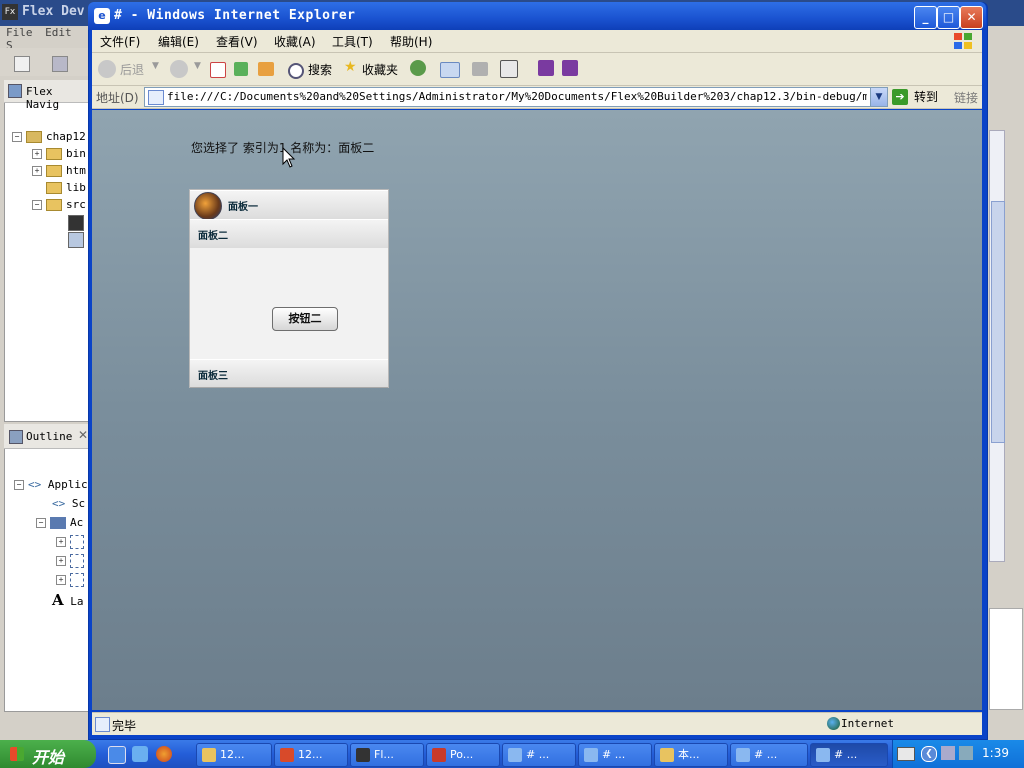 The image size is (1024, 768). I want to click on bg-menu-file: File, so click(19, 32).